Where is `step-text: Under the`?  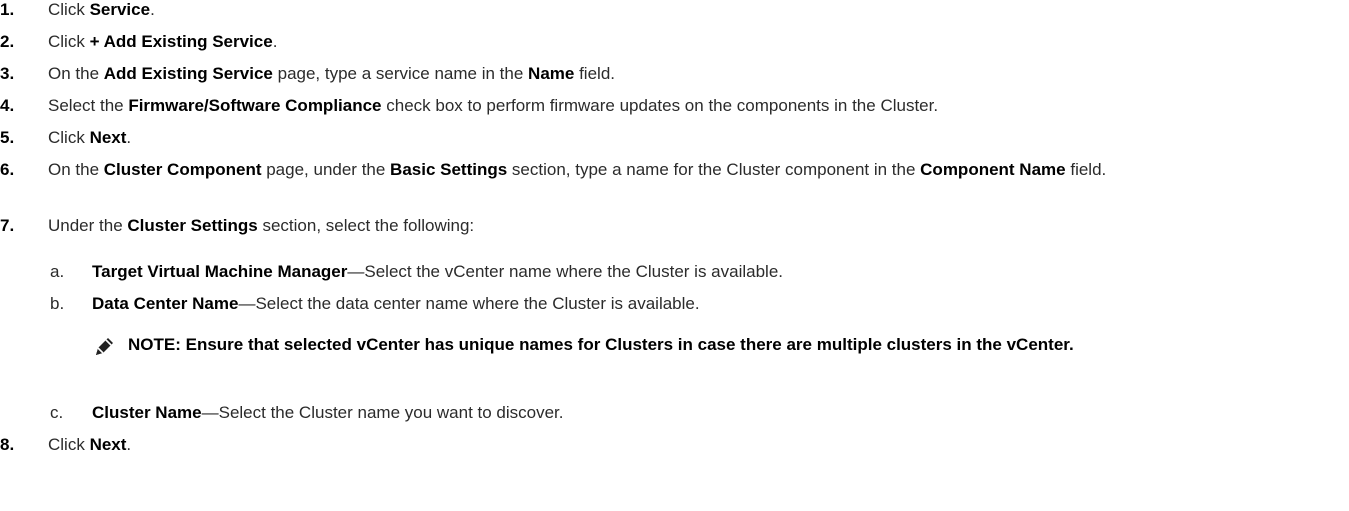
step-text: Under the is located at coordinates (88, 225).